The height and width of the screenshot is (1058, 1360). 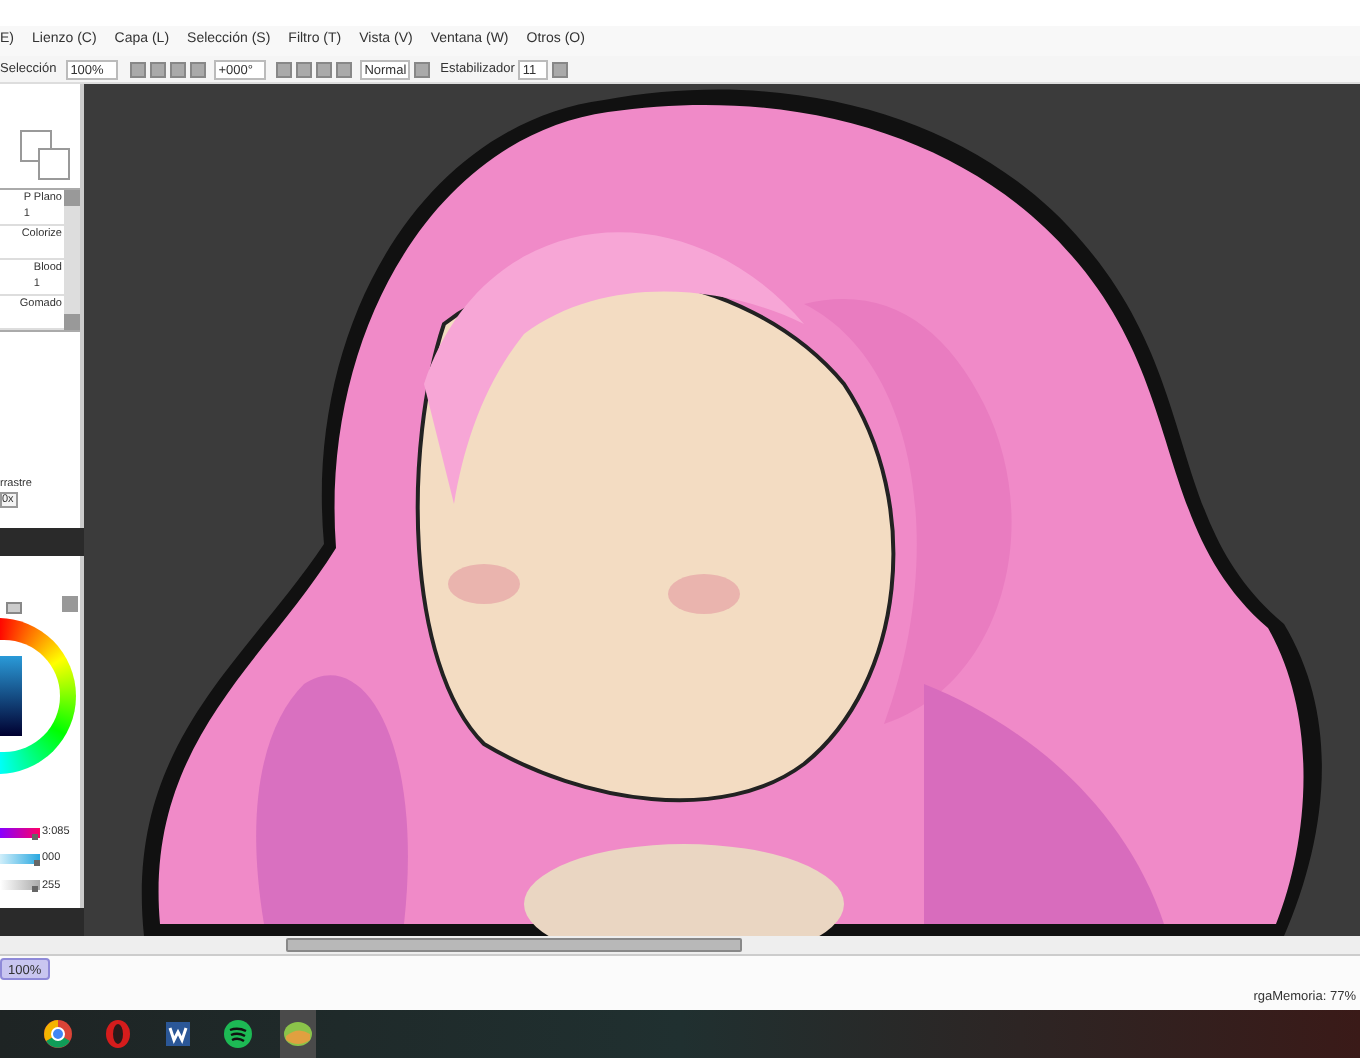 I want to click on background-swatch, so click(x=54, y=164).